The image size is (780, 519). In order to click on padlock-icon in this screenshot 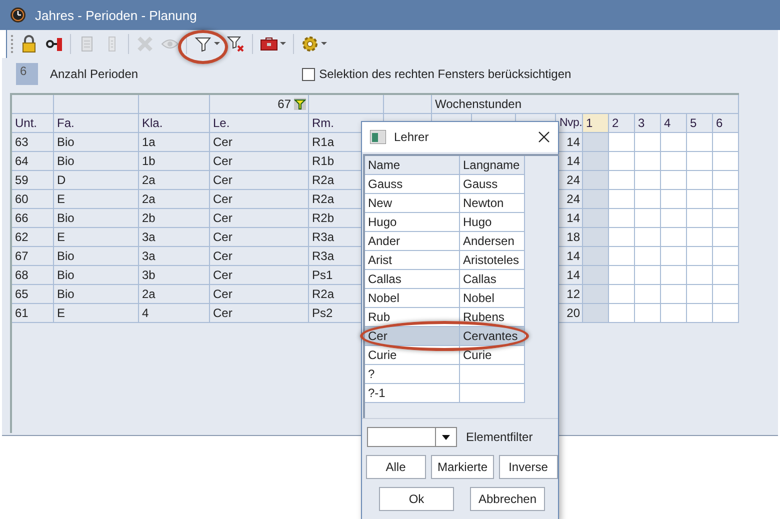, I will do `click(29, 44)`.